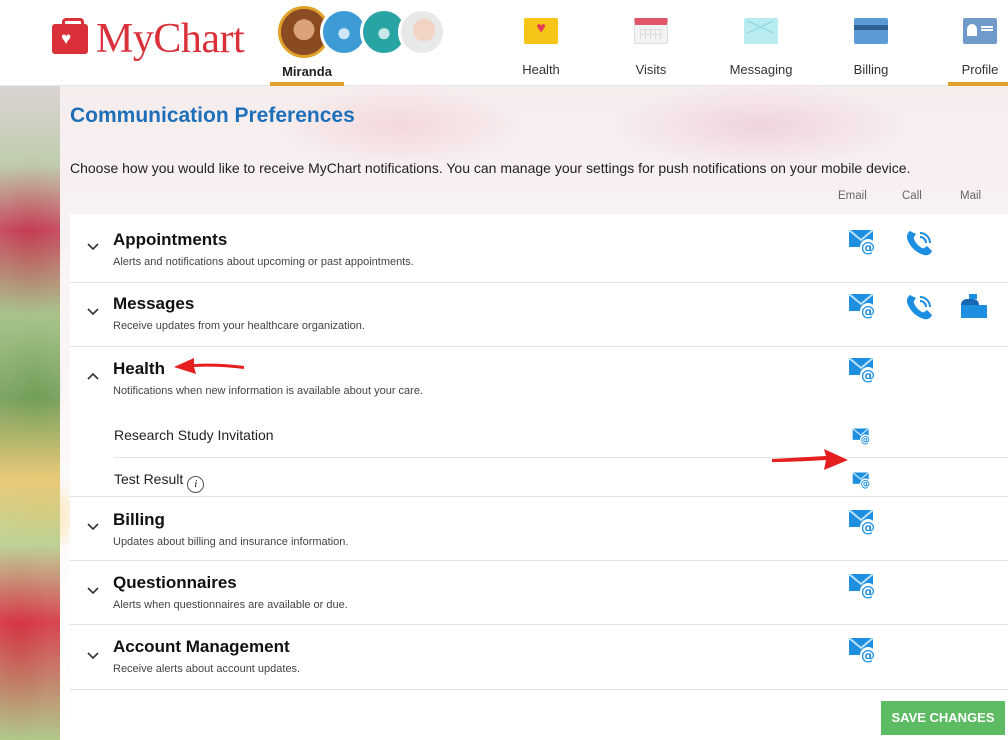 The width and height of the screenshot is (1008, 740). I want to click on subitem-label: Research Study Invitation, so click(194, 435).